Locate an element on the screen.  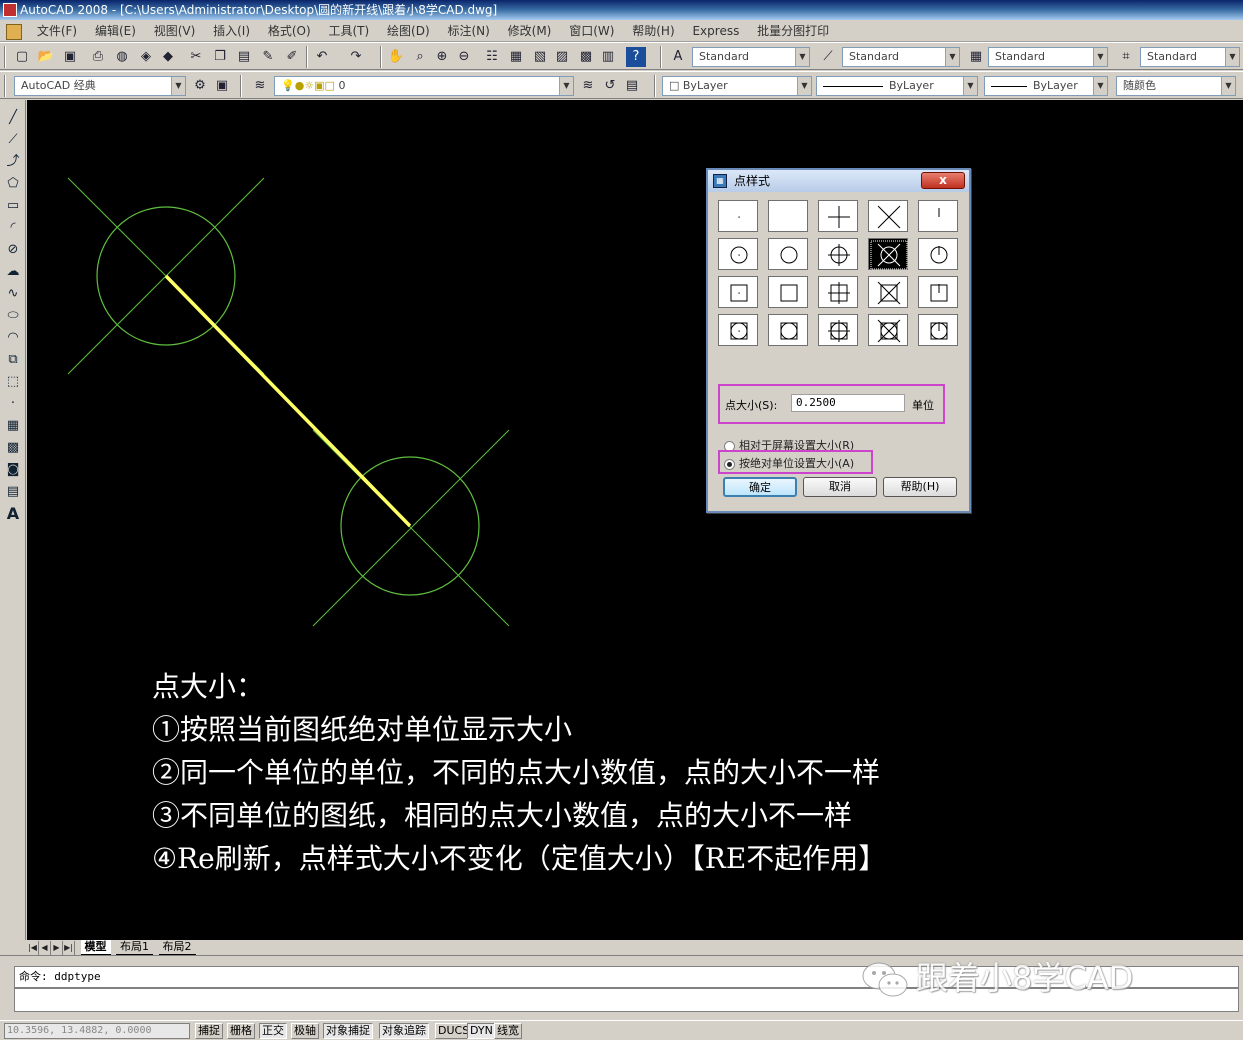
dialog-title-bar: ▦ 点样式 x is located at coordinates (838, 181).